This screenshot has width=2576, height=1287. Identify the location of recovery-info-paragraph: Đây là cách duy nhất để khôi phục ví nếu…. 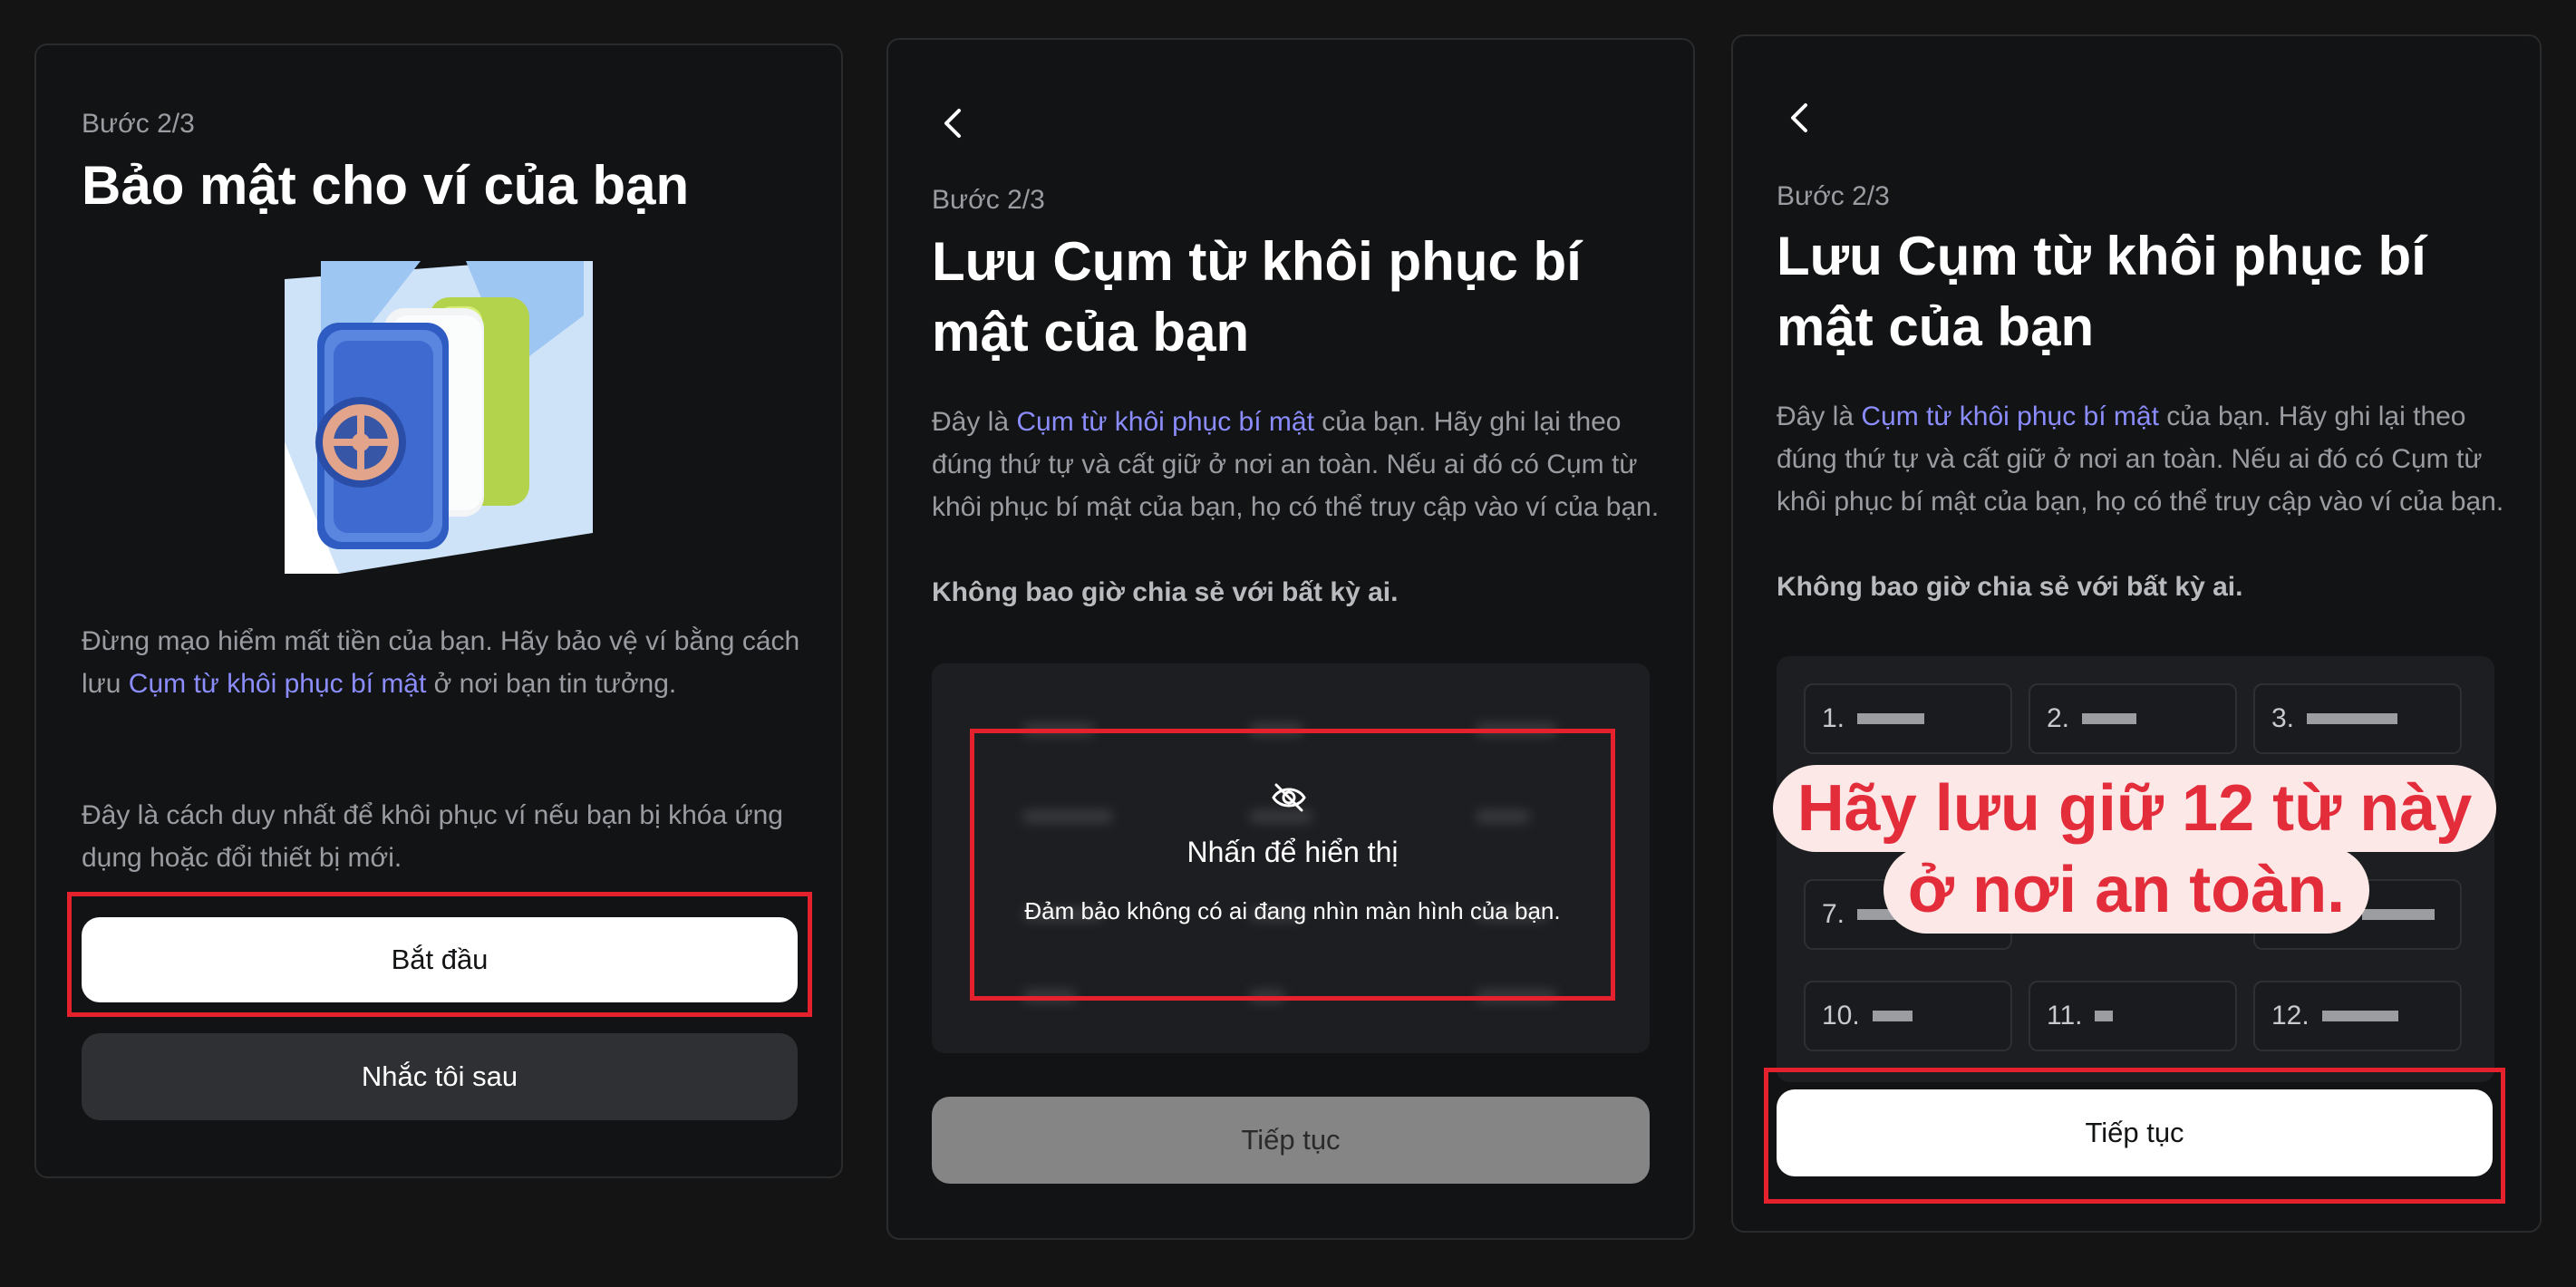
(432, 836).